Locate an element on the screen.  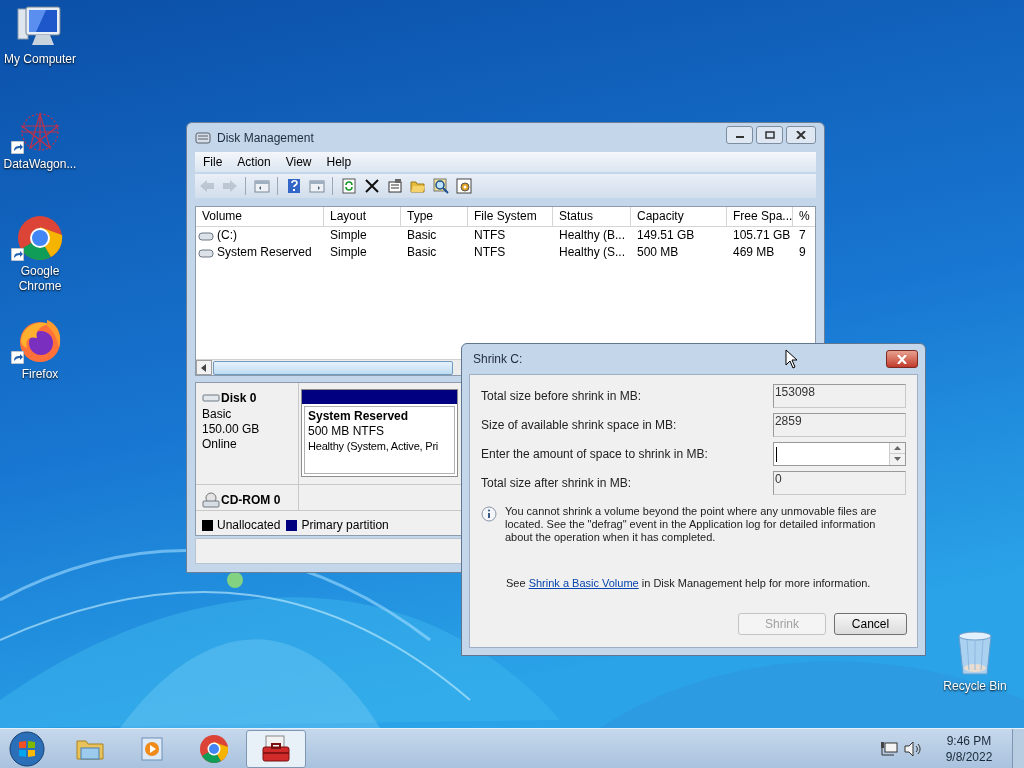
properties-icon is located at coordinates (394, 186).